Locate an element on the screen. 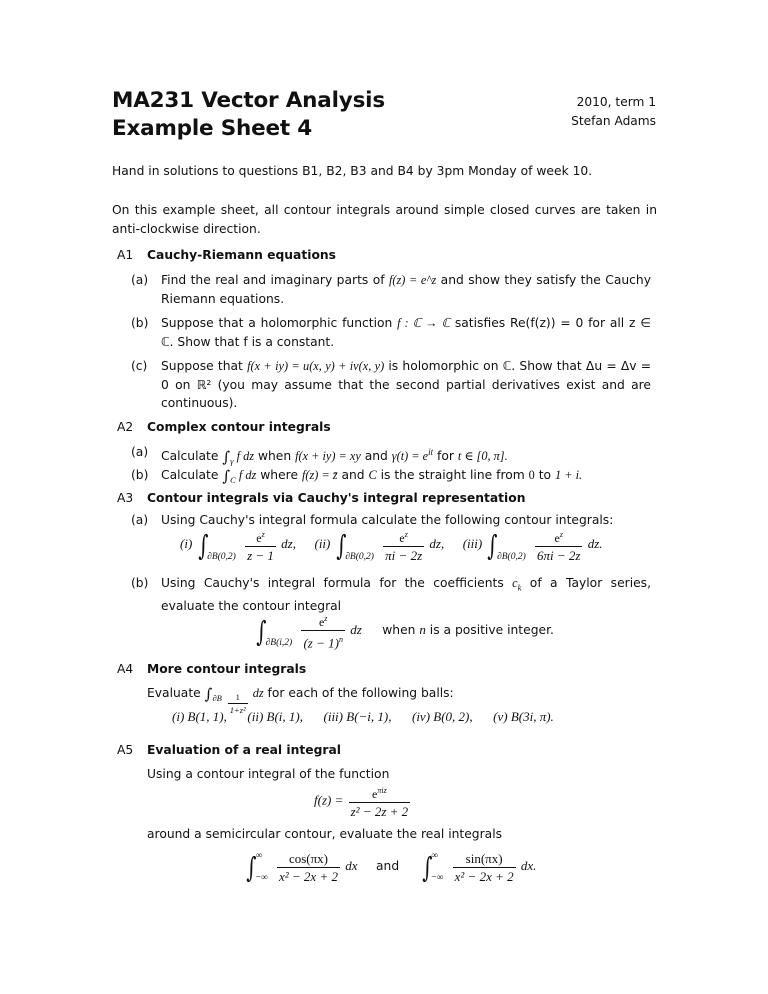 This screenshot has width=768, height=994. upper-limit: ∞ is located at coordinates (435, 856).